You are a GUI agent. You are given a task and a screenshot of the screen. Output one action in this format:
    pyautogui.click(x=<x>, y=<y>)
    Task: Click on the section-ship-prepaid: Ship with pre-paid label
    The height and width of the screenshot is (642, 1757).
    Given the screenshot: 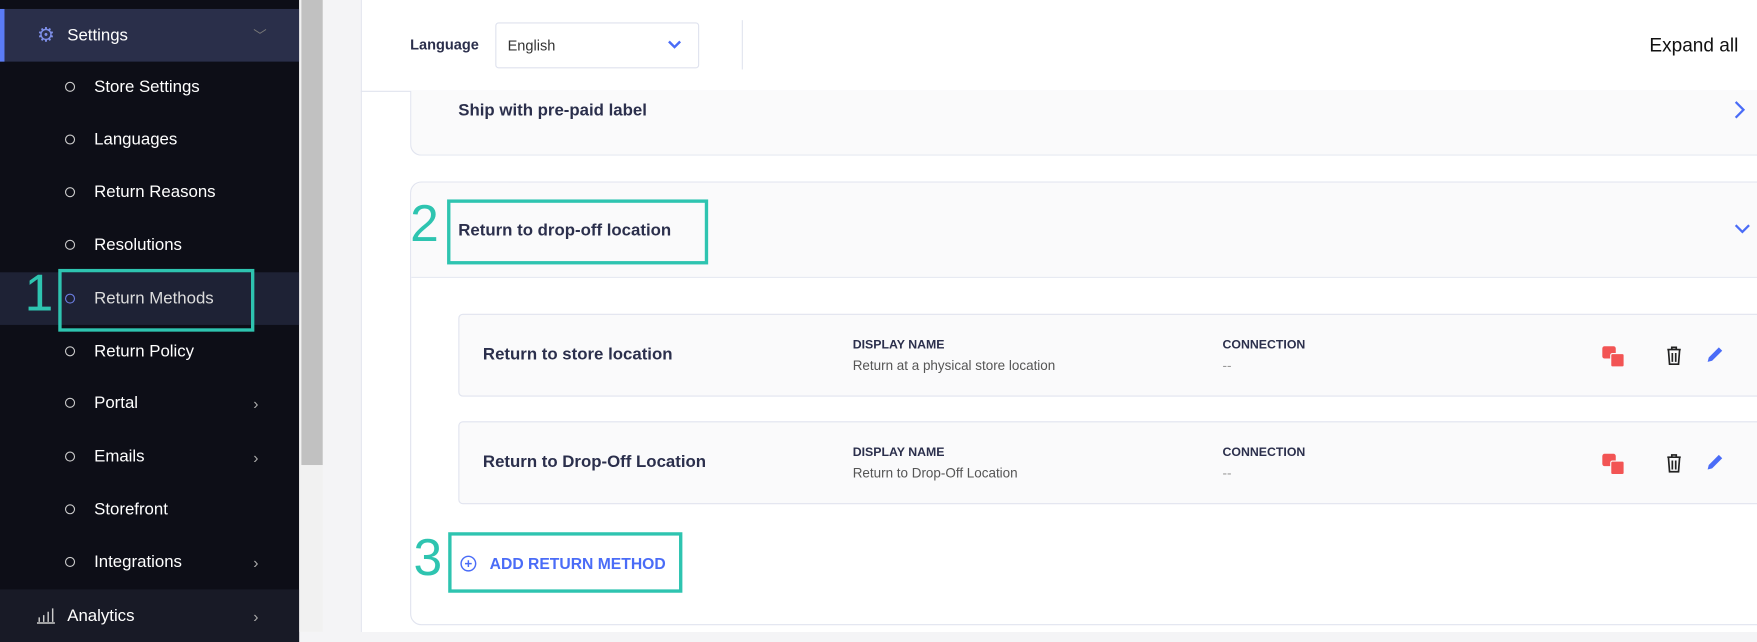 What is the action you would take?
    pyautogui.click(x=1083, y=123)
    